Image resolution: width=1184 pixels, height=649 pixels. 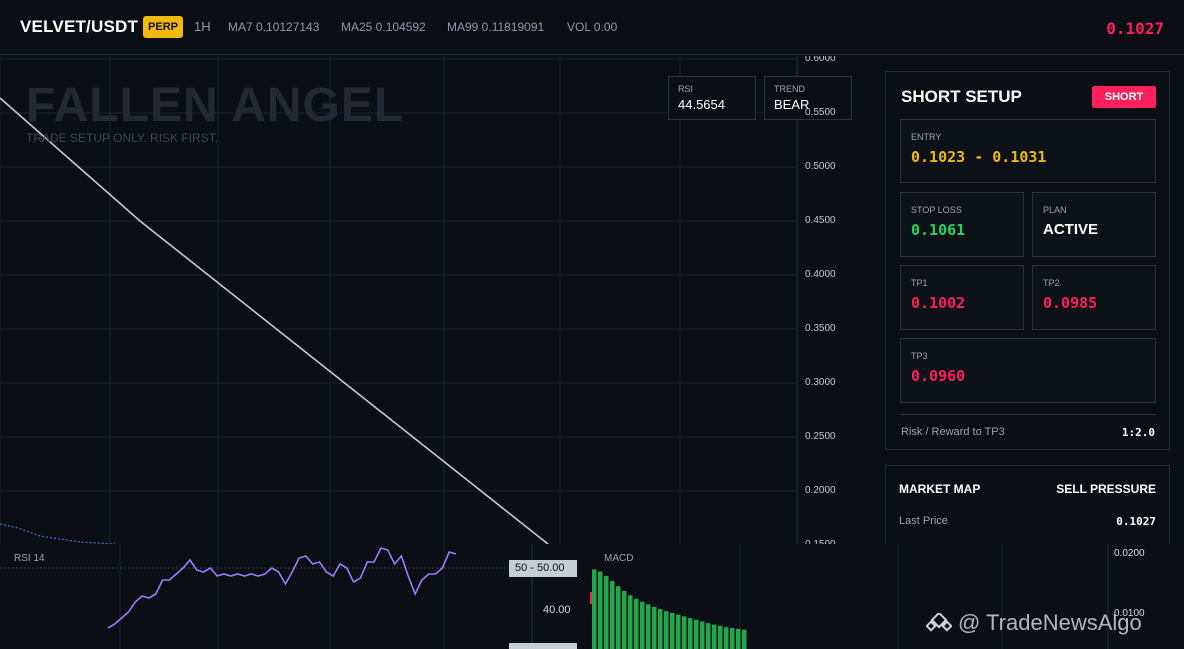 I want to click on plan-box: PLAN ACTIVE, so click(x=1094, y=224).